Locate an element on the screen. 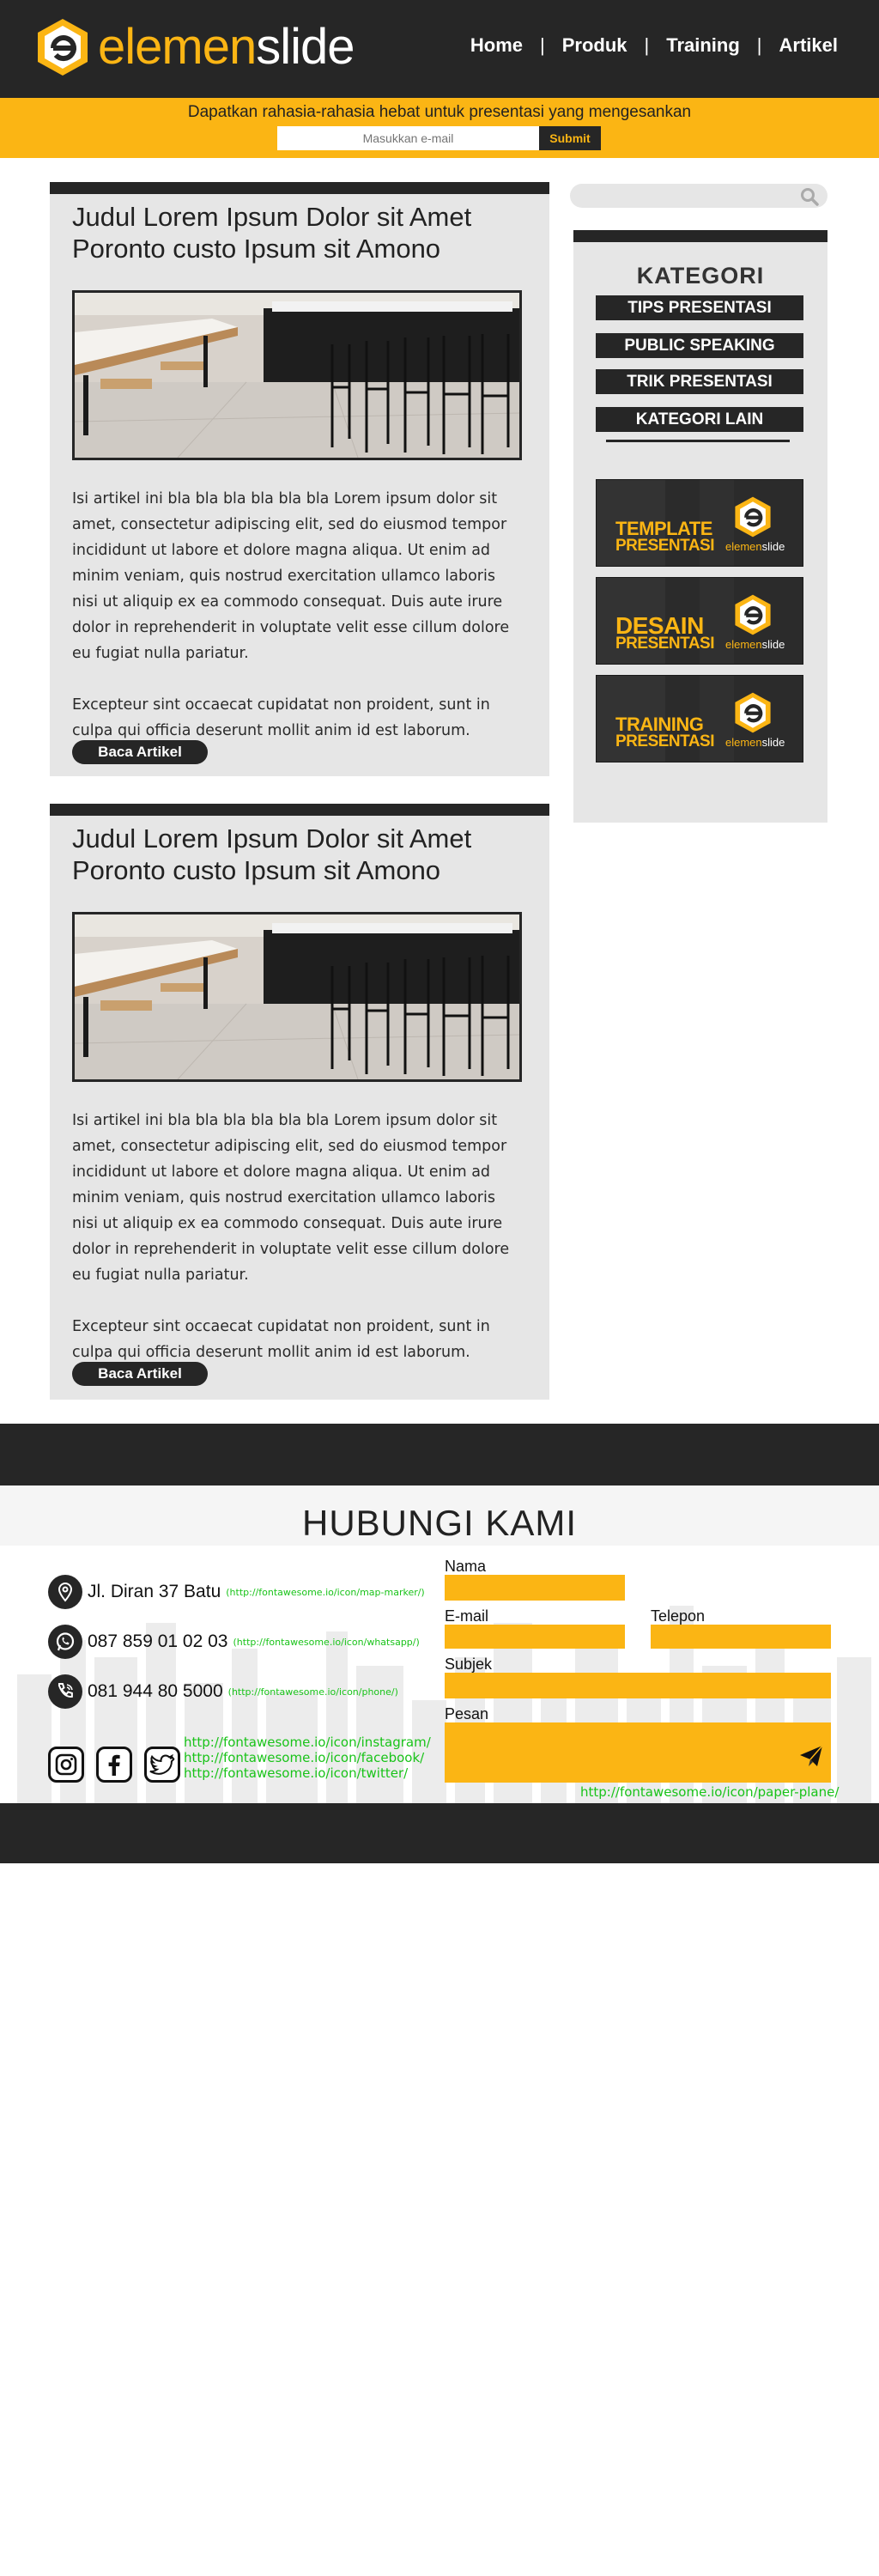 This screenshot has height=2576, width=879. paper-plane-icon is located at coordinates (811, 1756).